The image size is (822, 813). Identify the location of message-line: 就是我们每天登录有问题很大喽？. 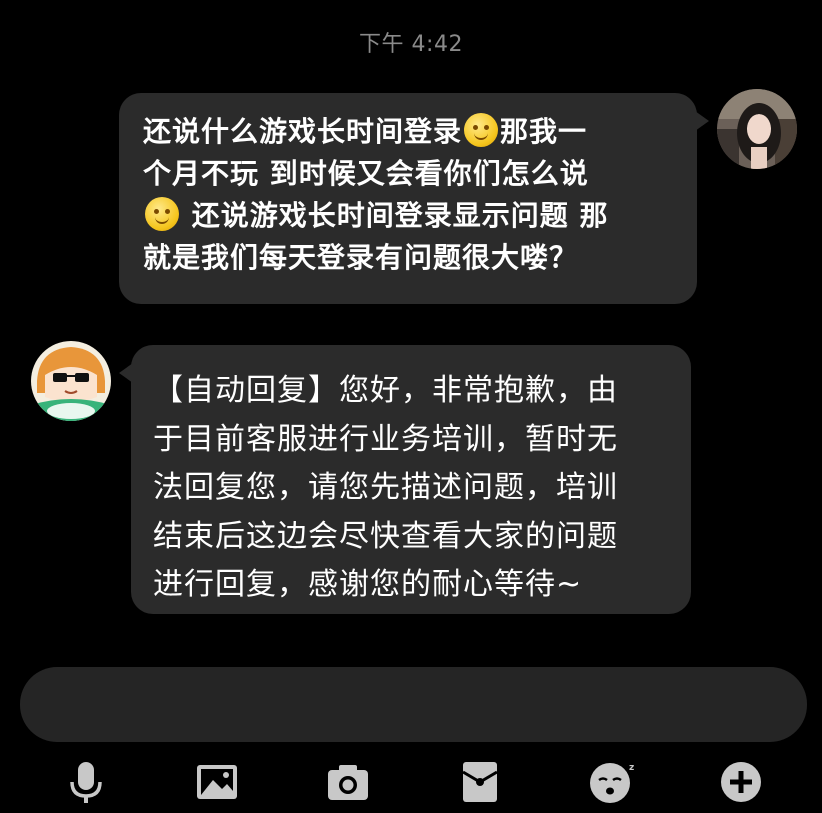
(361, 257).